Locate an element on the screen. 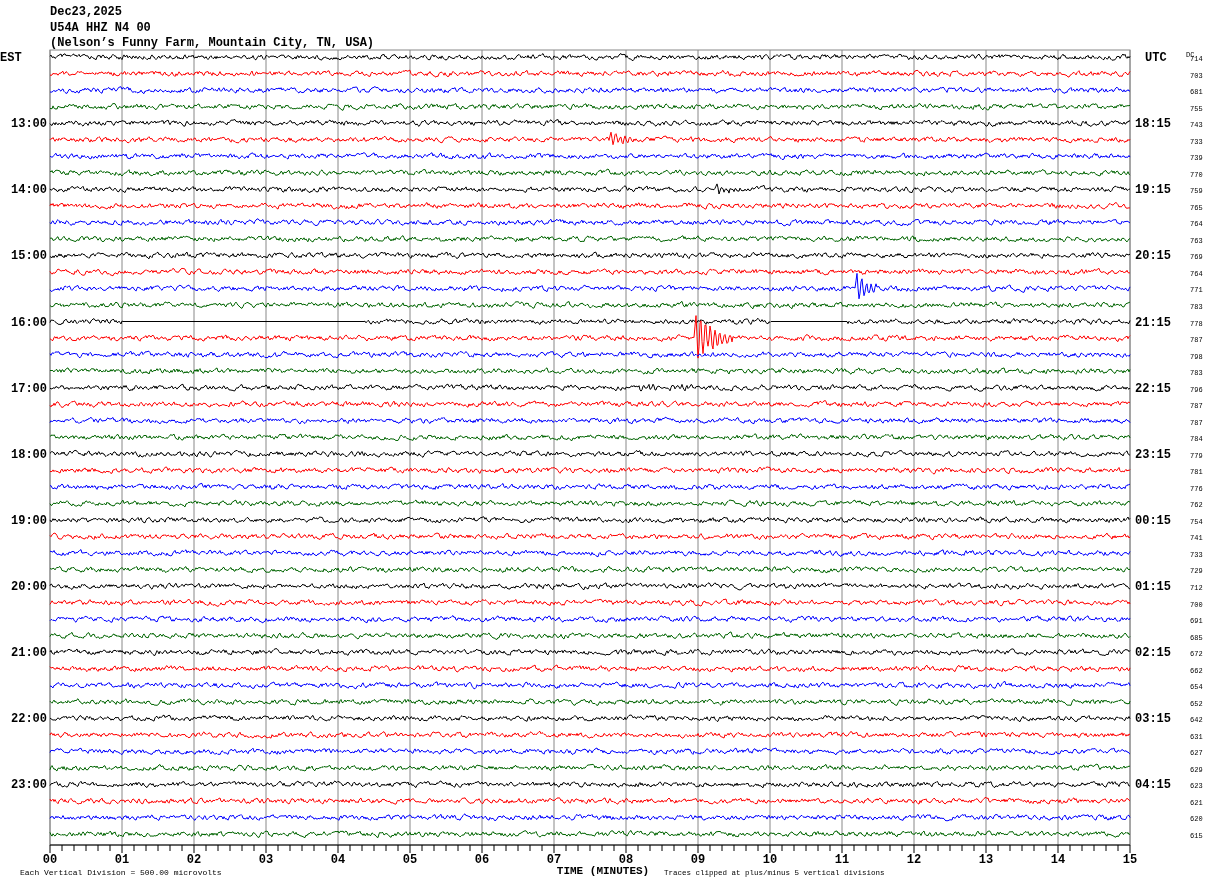 The width and height of the screenshot is (1210, 886). axis-tick-label: 00 is located at coordinates (50, 860).